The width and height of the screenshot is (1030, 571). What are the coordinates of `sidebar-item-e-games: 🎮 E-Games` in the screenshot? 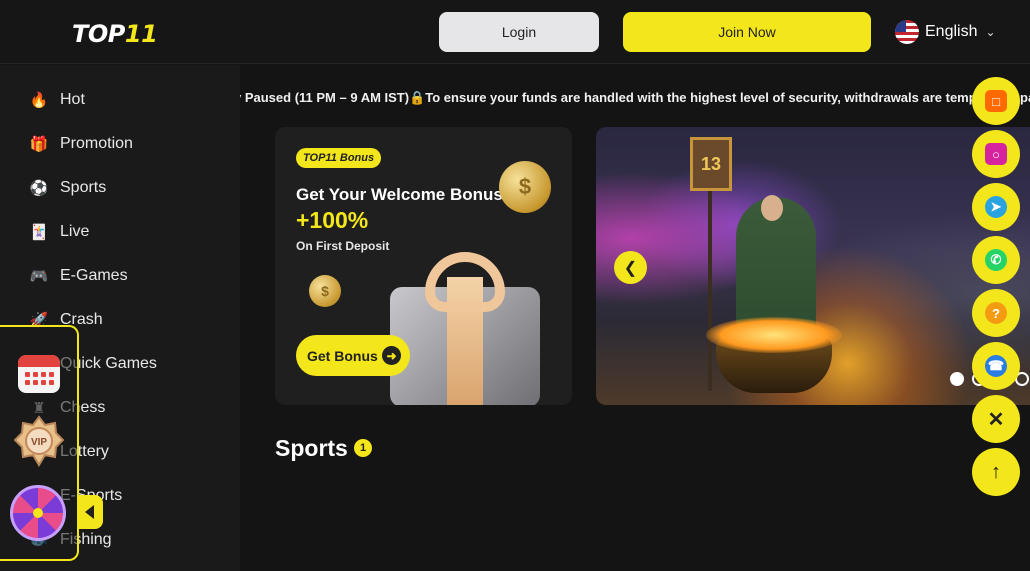 It's located at (79, 276).